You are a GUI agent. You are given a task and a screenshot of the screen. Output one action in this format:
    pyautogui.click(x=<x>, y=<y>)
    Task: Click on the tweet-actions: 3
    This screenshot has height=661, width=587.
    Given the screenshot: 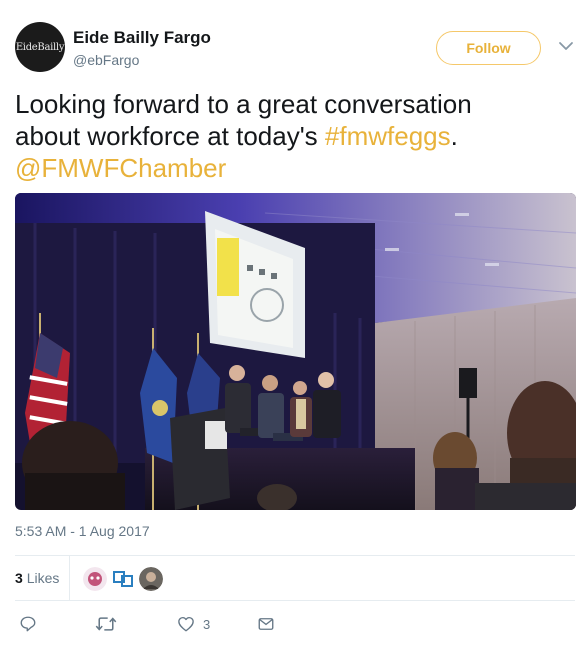 What is the action you would take?
    pyautogui.click(x=295, y=624)
    